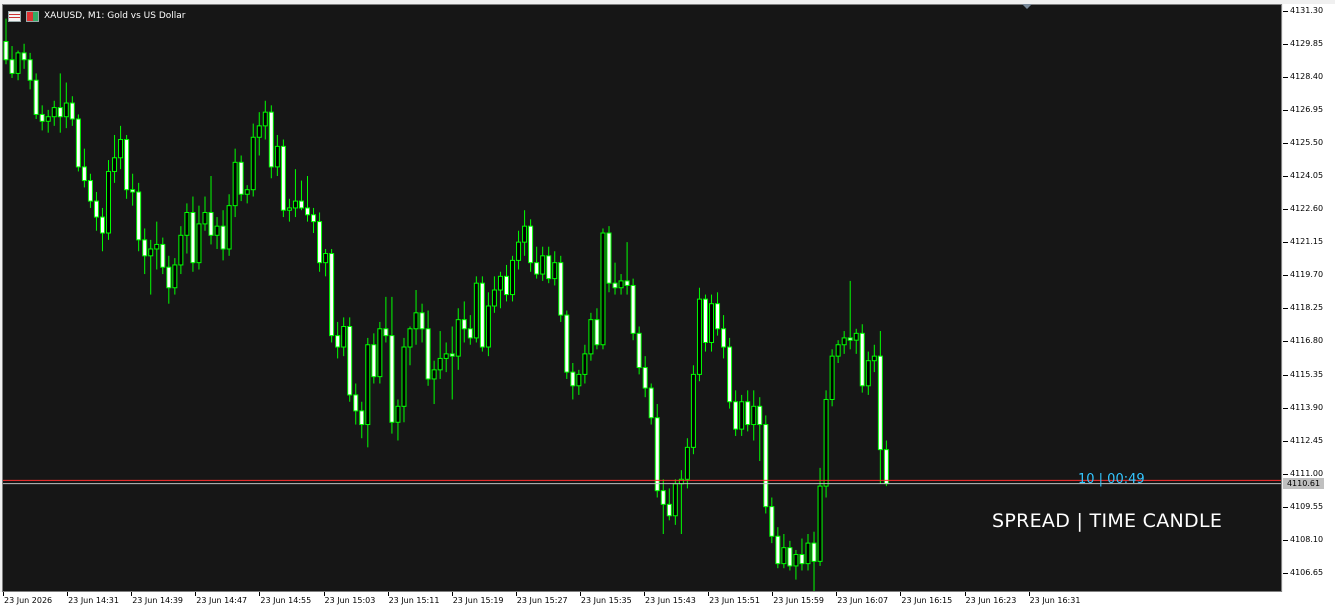  I want to click on price-label: 4106.65, so click(1307, 572).